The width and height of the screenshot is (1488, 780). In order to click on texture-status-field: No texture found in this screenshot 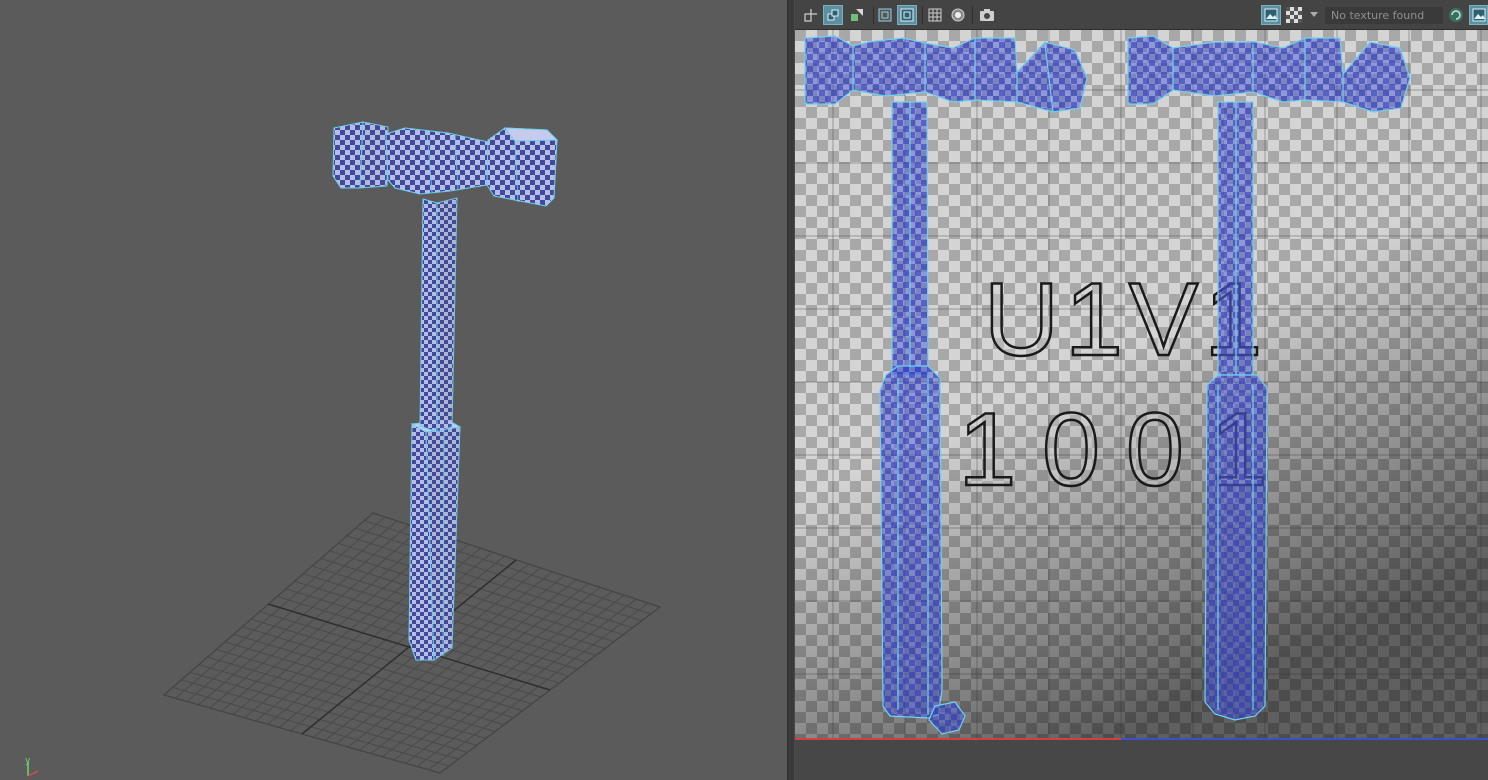, I will do `click(1384, 15)`.